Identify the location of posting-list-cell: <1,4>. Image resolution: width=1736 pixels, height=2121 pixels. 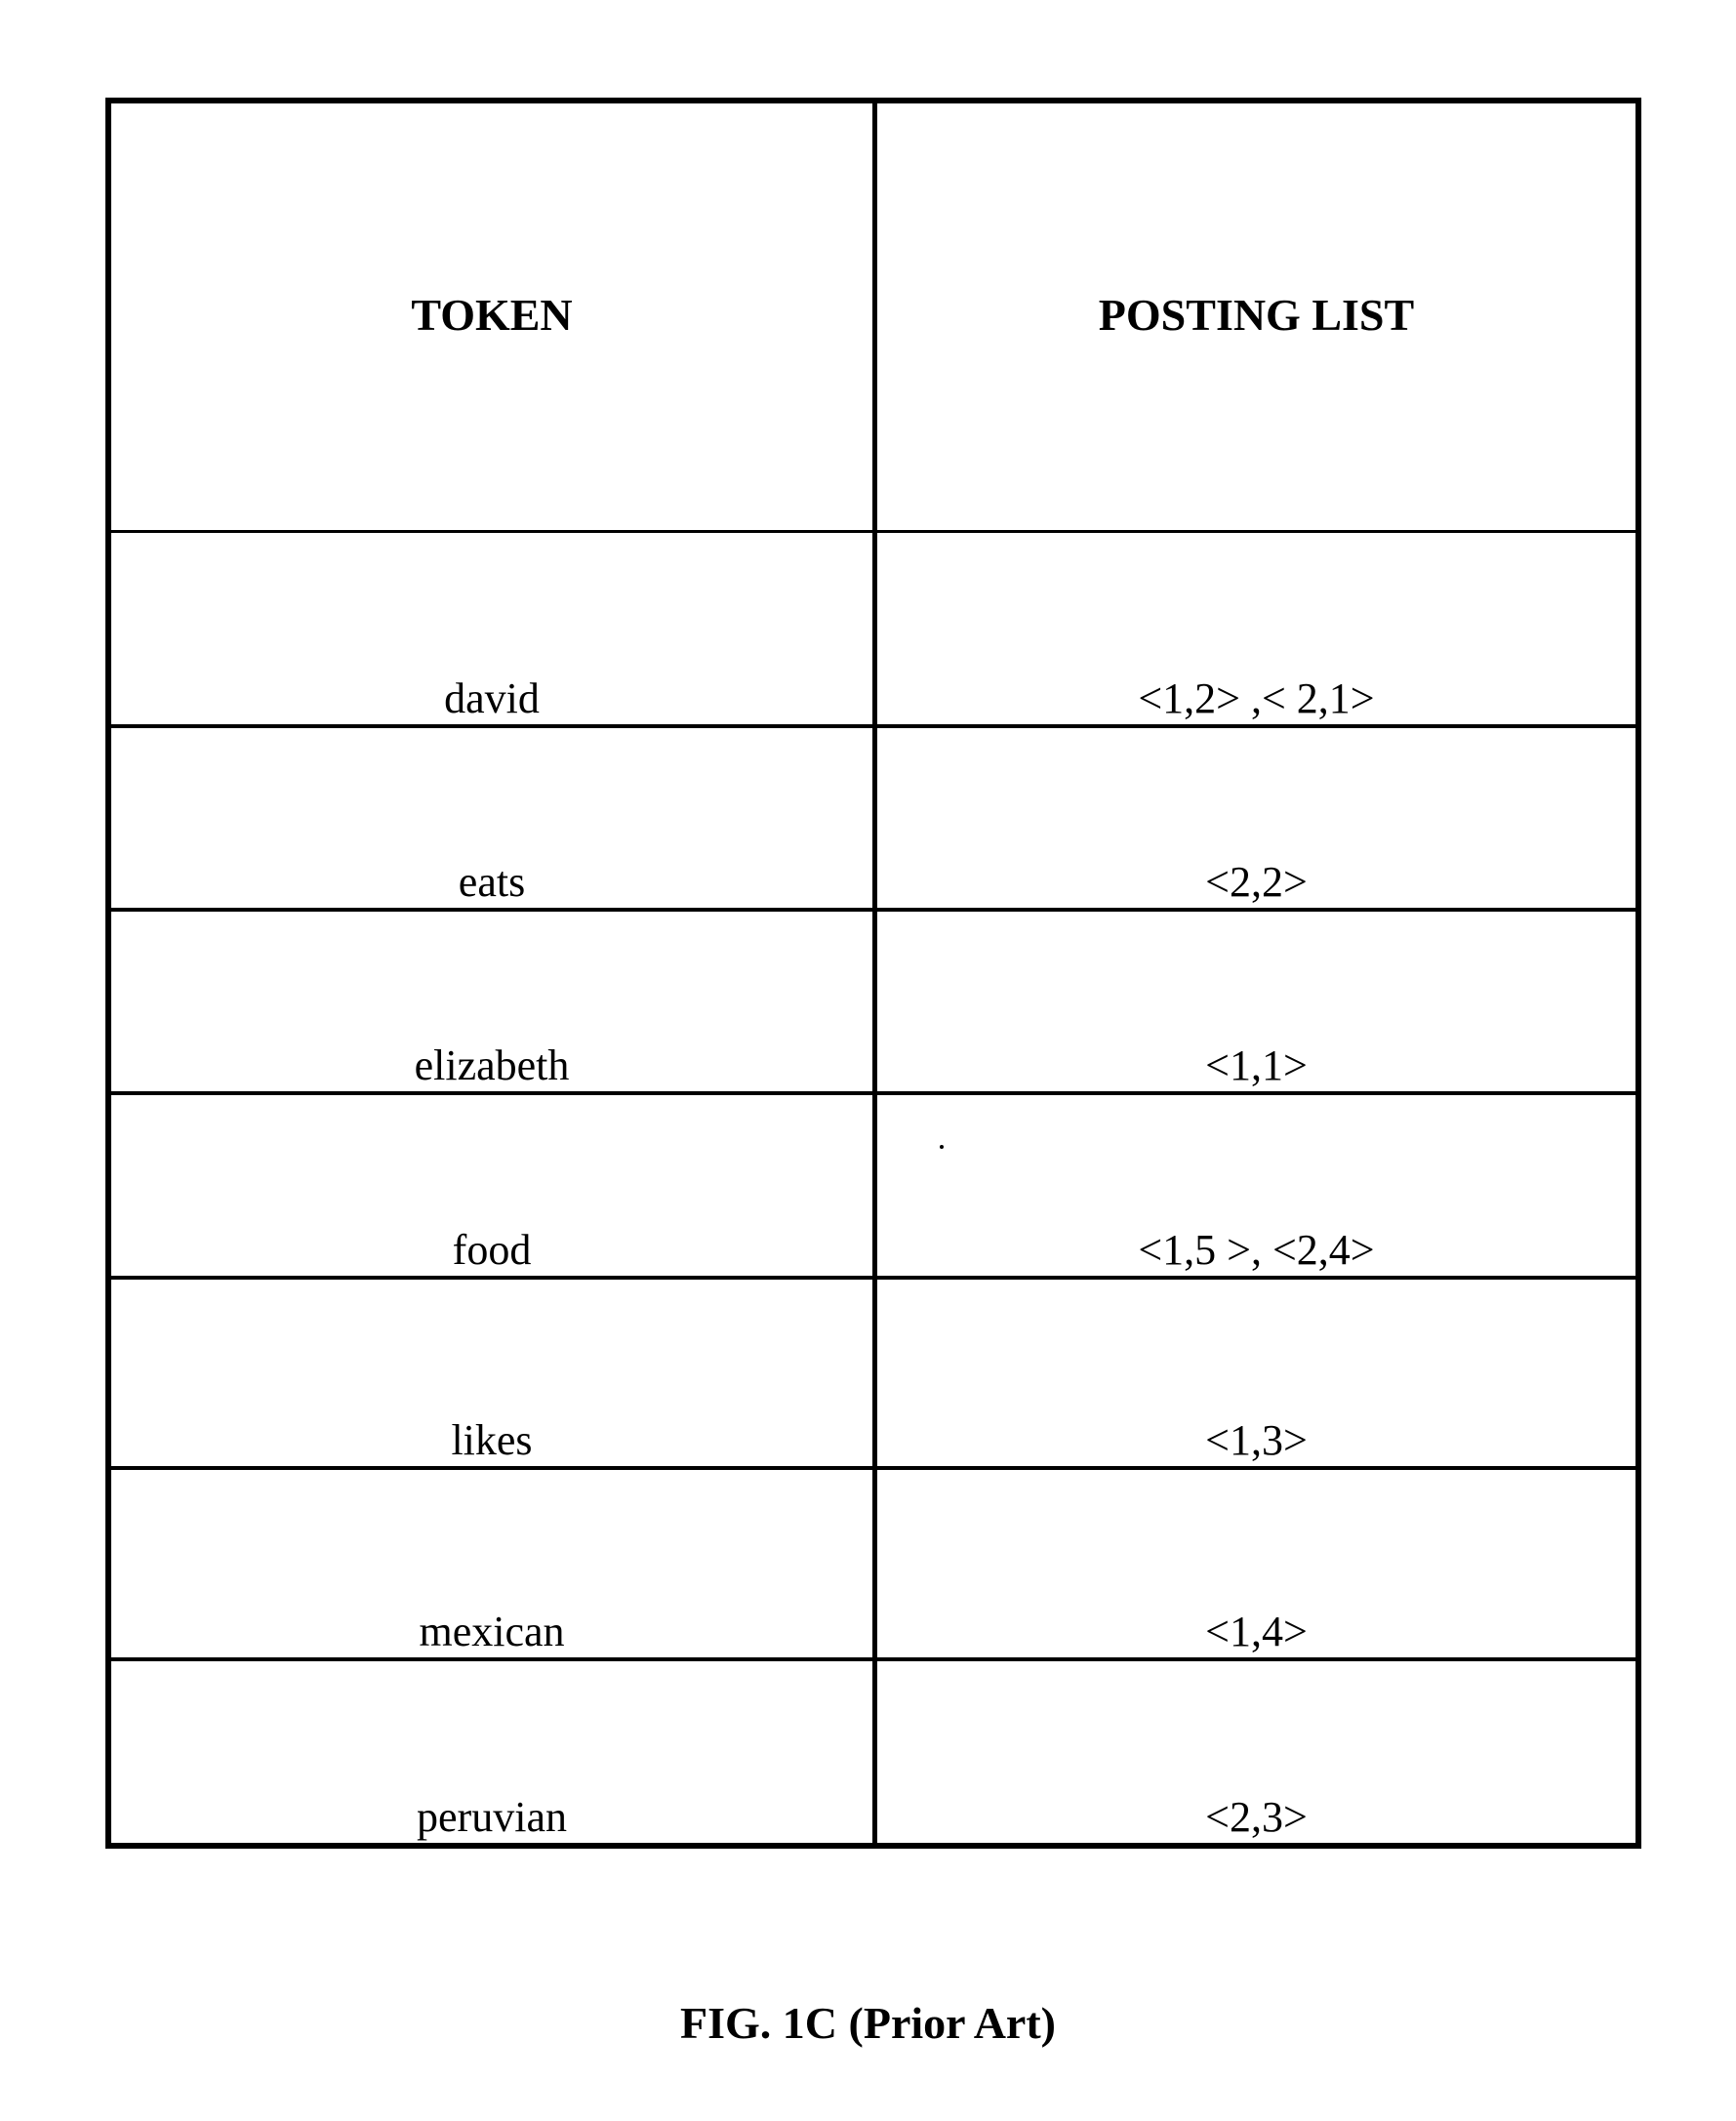
(1256, 1632).